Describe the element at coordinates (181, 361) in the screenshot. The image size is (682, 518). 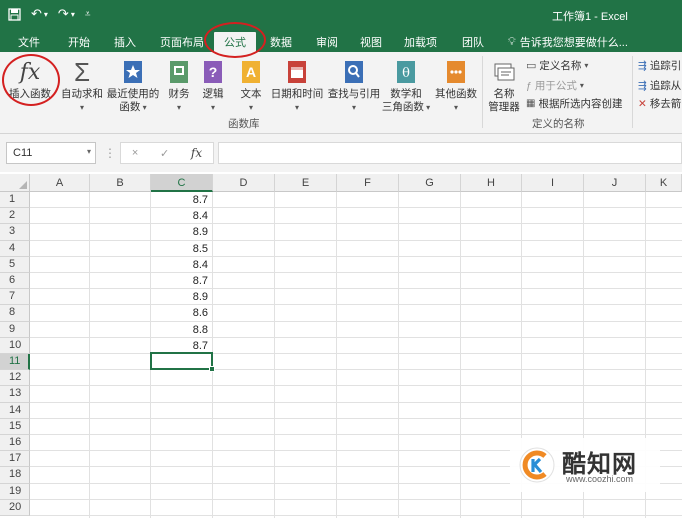
I see `active-cell-c11` at that location.